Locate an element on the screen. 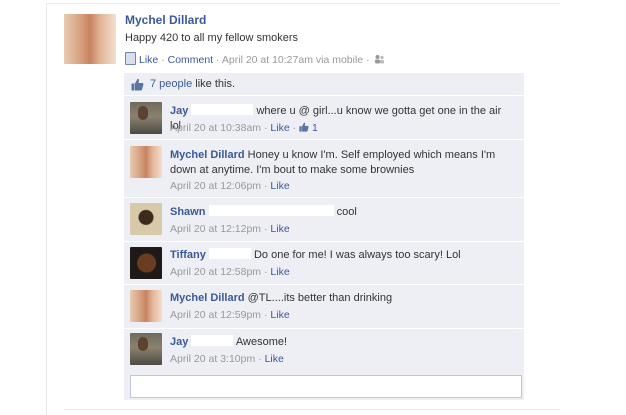 The height and width of the screenshot is (415, 626). comment-author: Tiffany is located at coordinates (188, 255).